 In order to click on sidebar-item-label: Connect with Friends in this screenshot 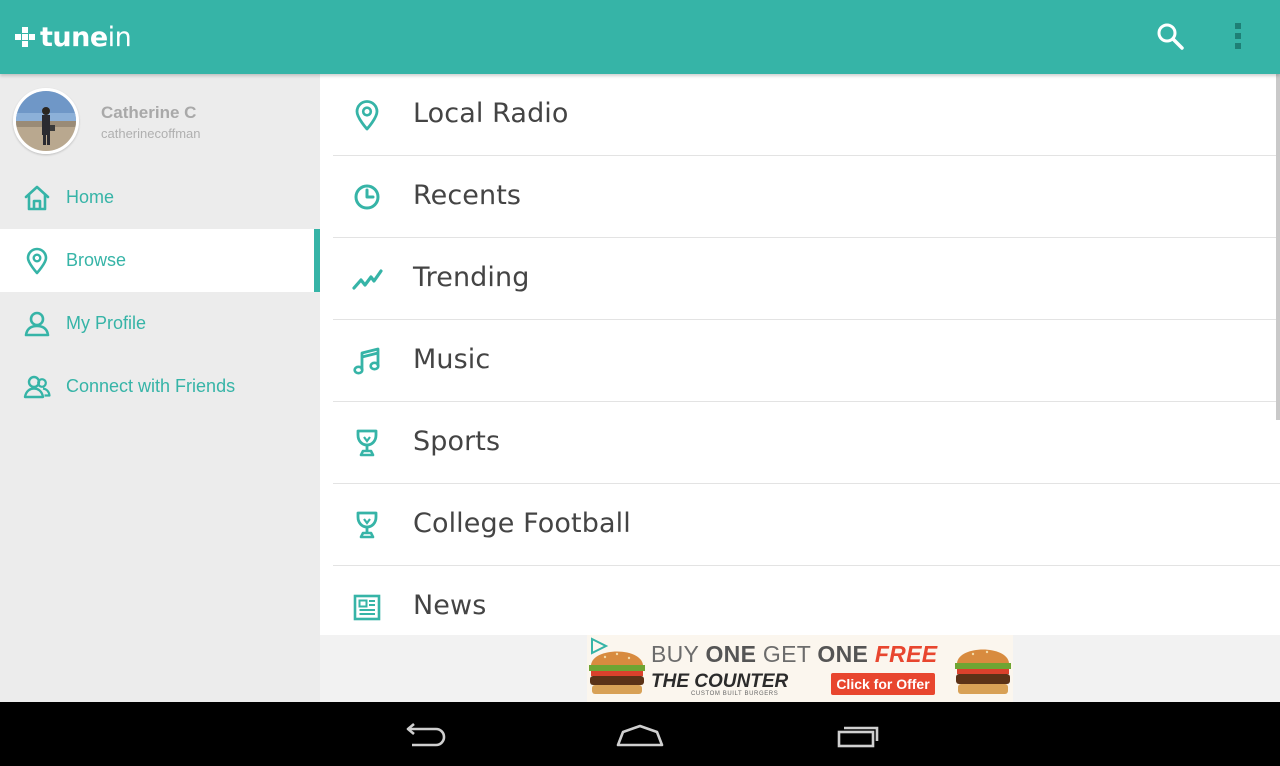, I will do `click(151, 386)`.